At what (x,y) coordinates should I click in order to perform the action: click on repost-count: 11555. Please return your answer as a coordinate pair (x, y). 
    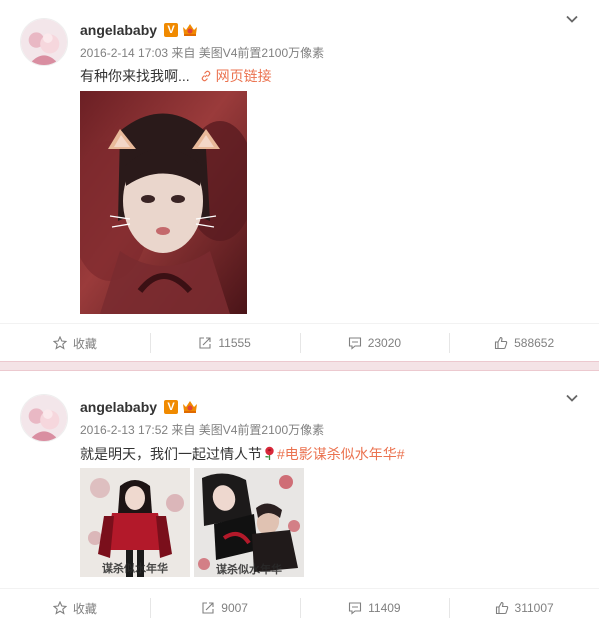
    Looking at the image, I should click on (234, 343).